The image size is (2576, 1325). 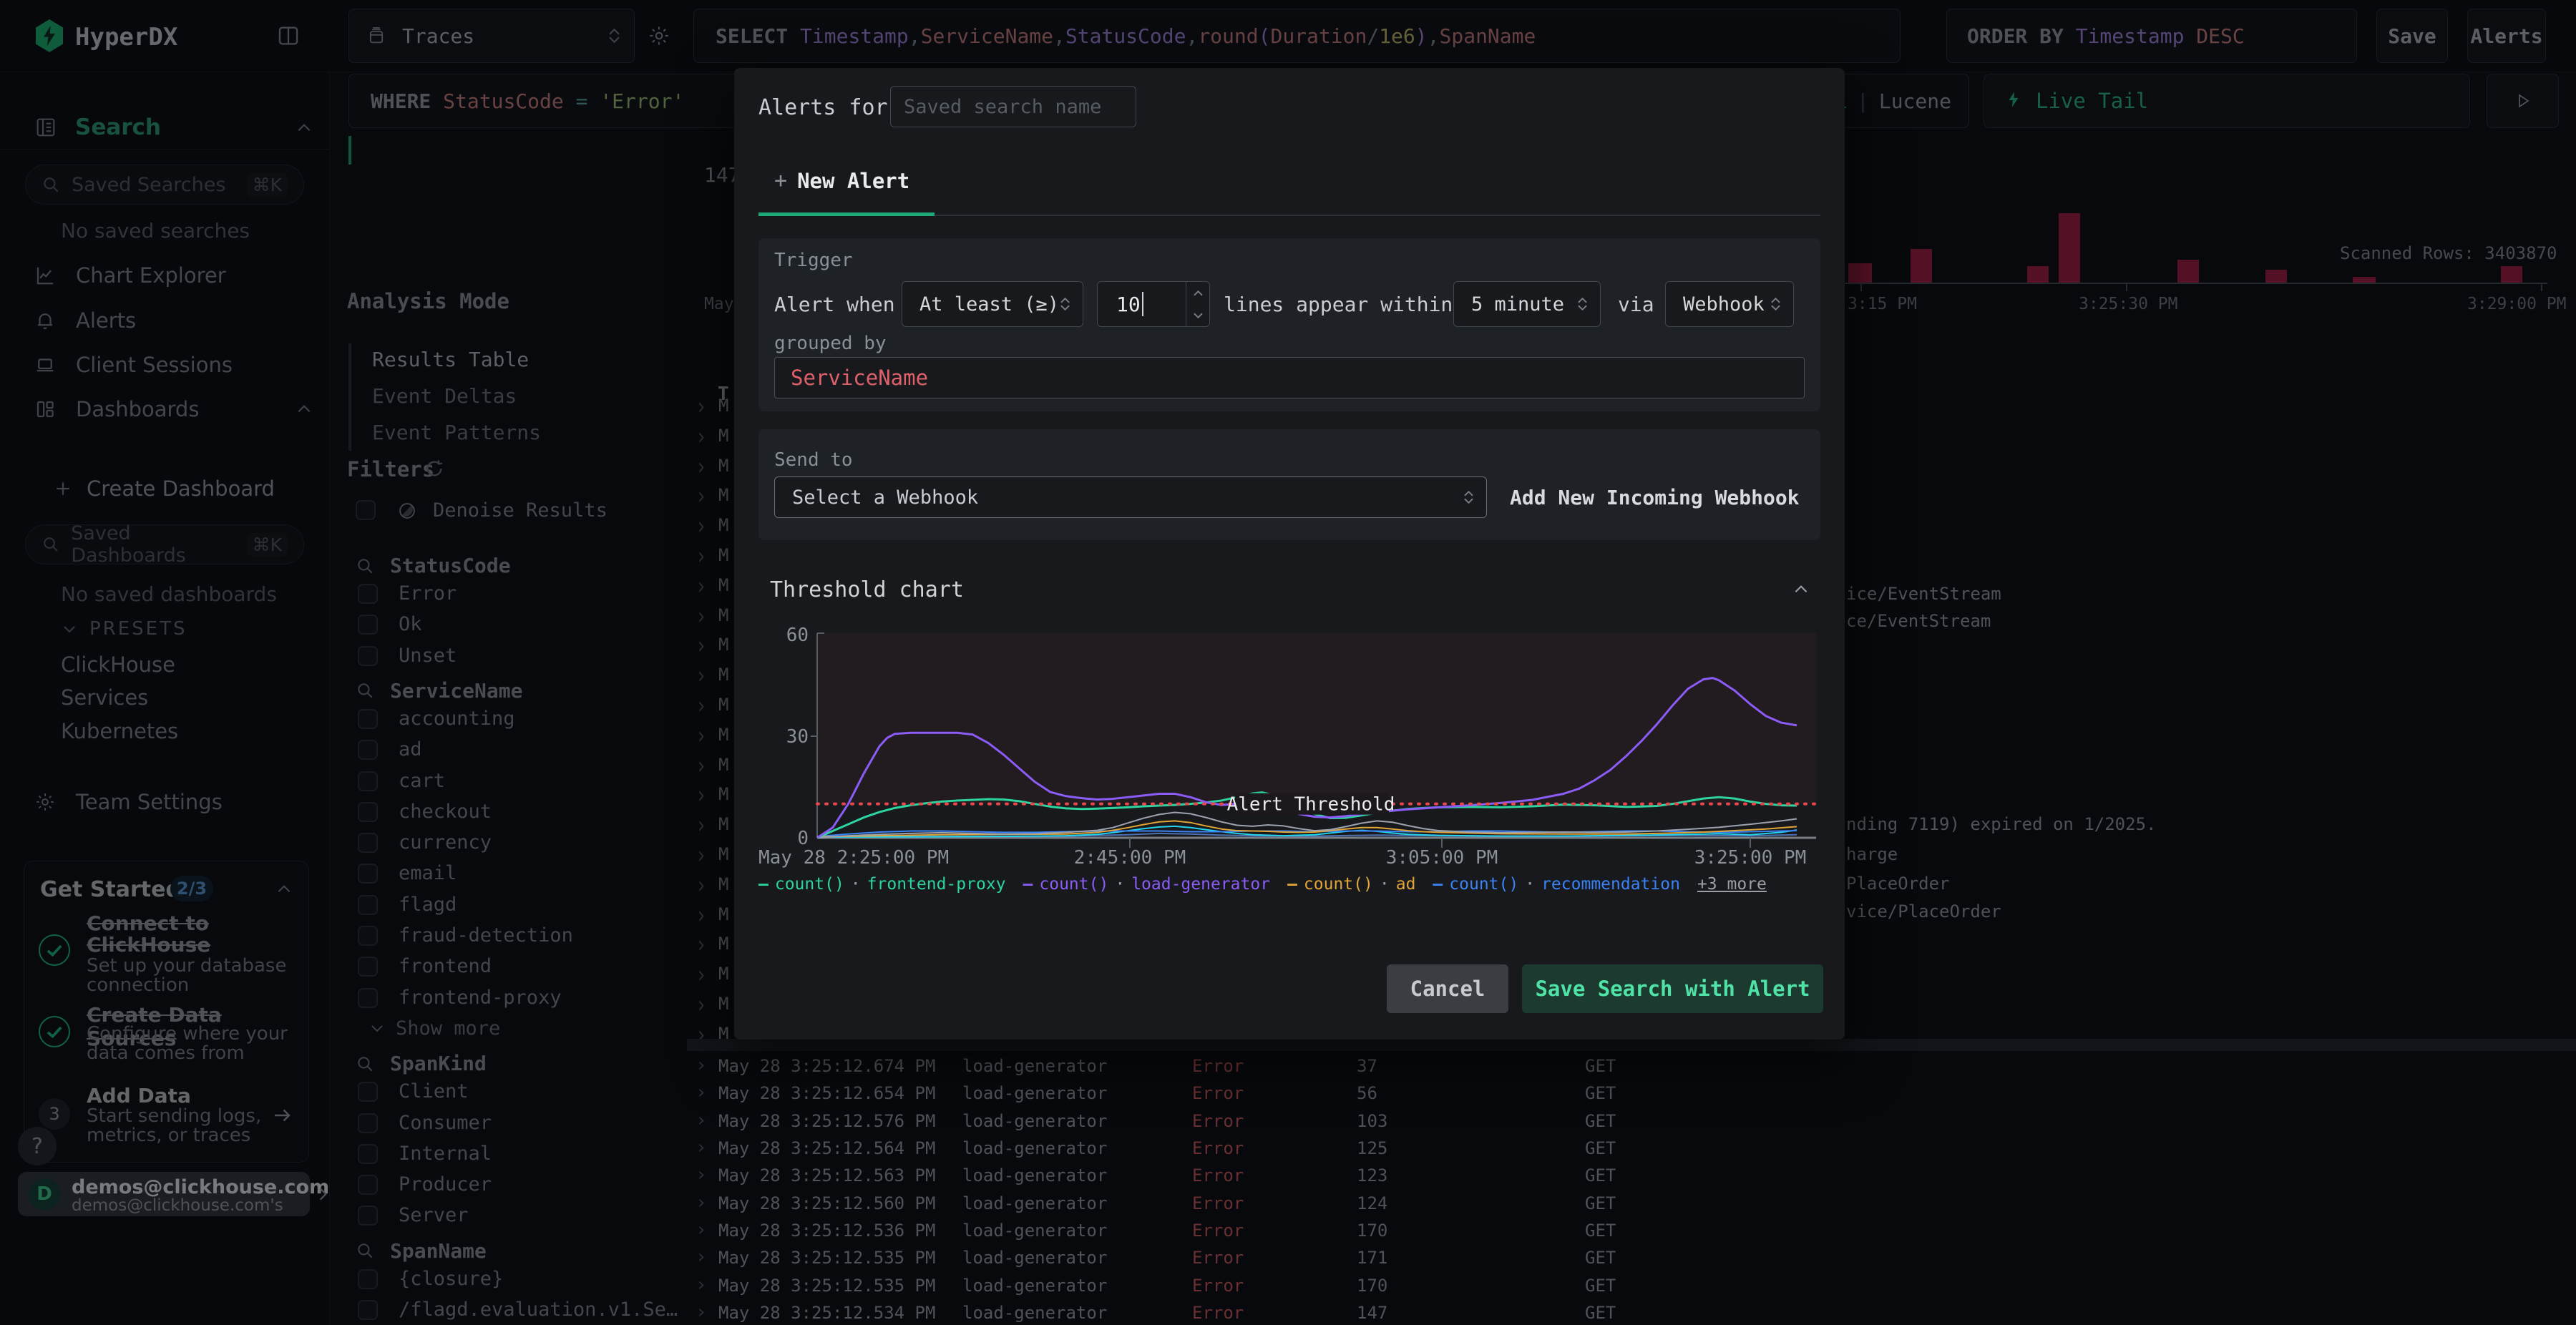 I want to click on series-count() · frontend, so click(x=1306, y=824).